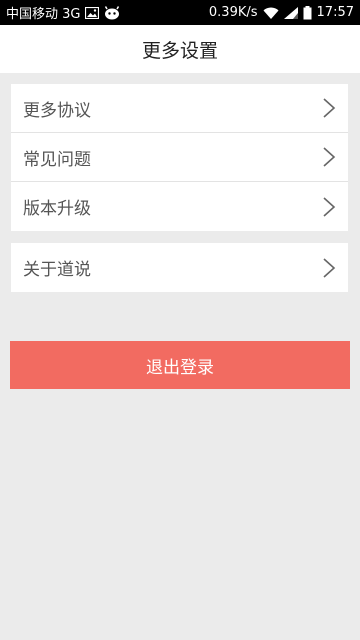 This screenshot has height=640, width=360. Describe the element at coordinates (43, 14) in the screenshot. I see `carrier-label: 中国移动 3G` at that location.